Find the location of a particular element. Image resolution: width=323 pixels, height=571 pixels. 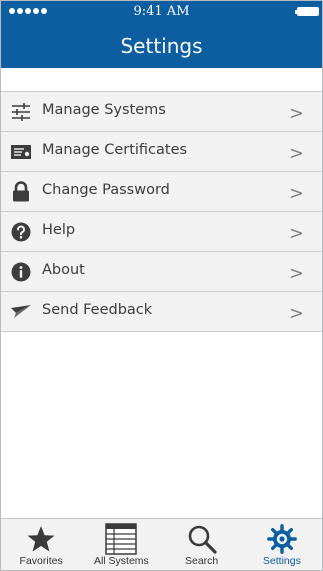

lock-icon is located at coordinates (21, 192).